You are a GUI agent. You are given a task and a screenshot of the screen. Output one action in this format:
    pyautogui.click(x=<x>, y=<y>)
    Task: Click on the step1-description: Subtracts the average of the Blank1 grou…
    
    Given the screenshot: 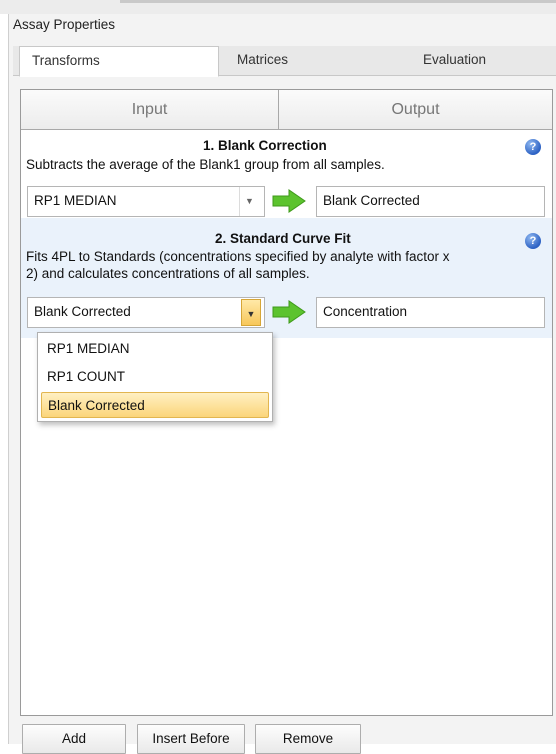 What is the action you would take?
    pyautogui.click(x=205, y=164)
    